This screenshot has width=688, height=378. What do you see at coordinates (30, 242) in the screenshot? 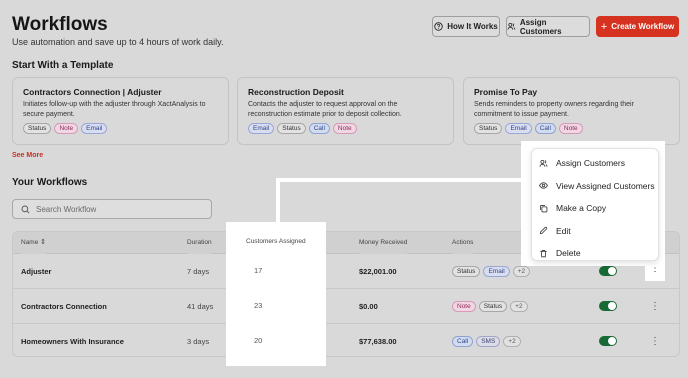
I see `column-label: Name` at bounding box center [30, 242].